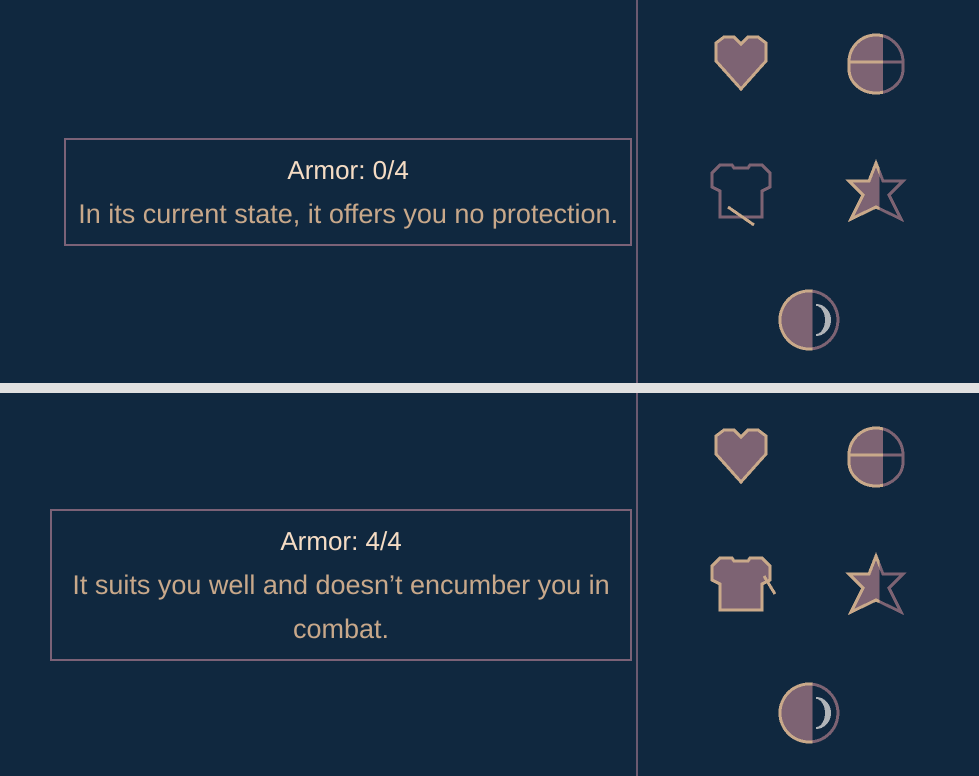 The image size is (979, 776). Describe the element at coordinates (348, 170) in the screenshot. I see `tooltip-title: Armor: 0/4` at that location.